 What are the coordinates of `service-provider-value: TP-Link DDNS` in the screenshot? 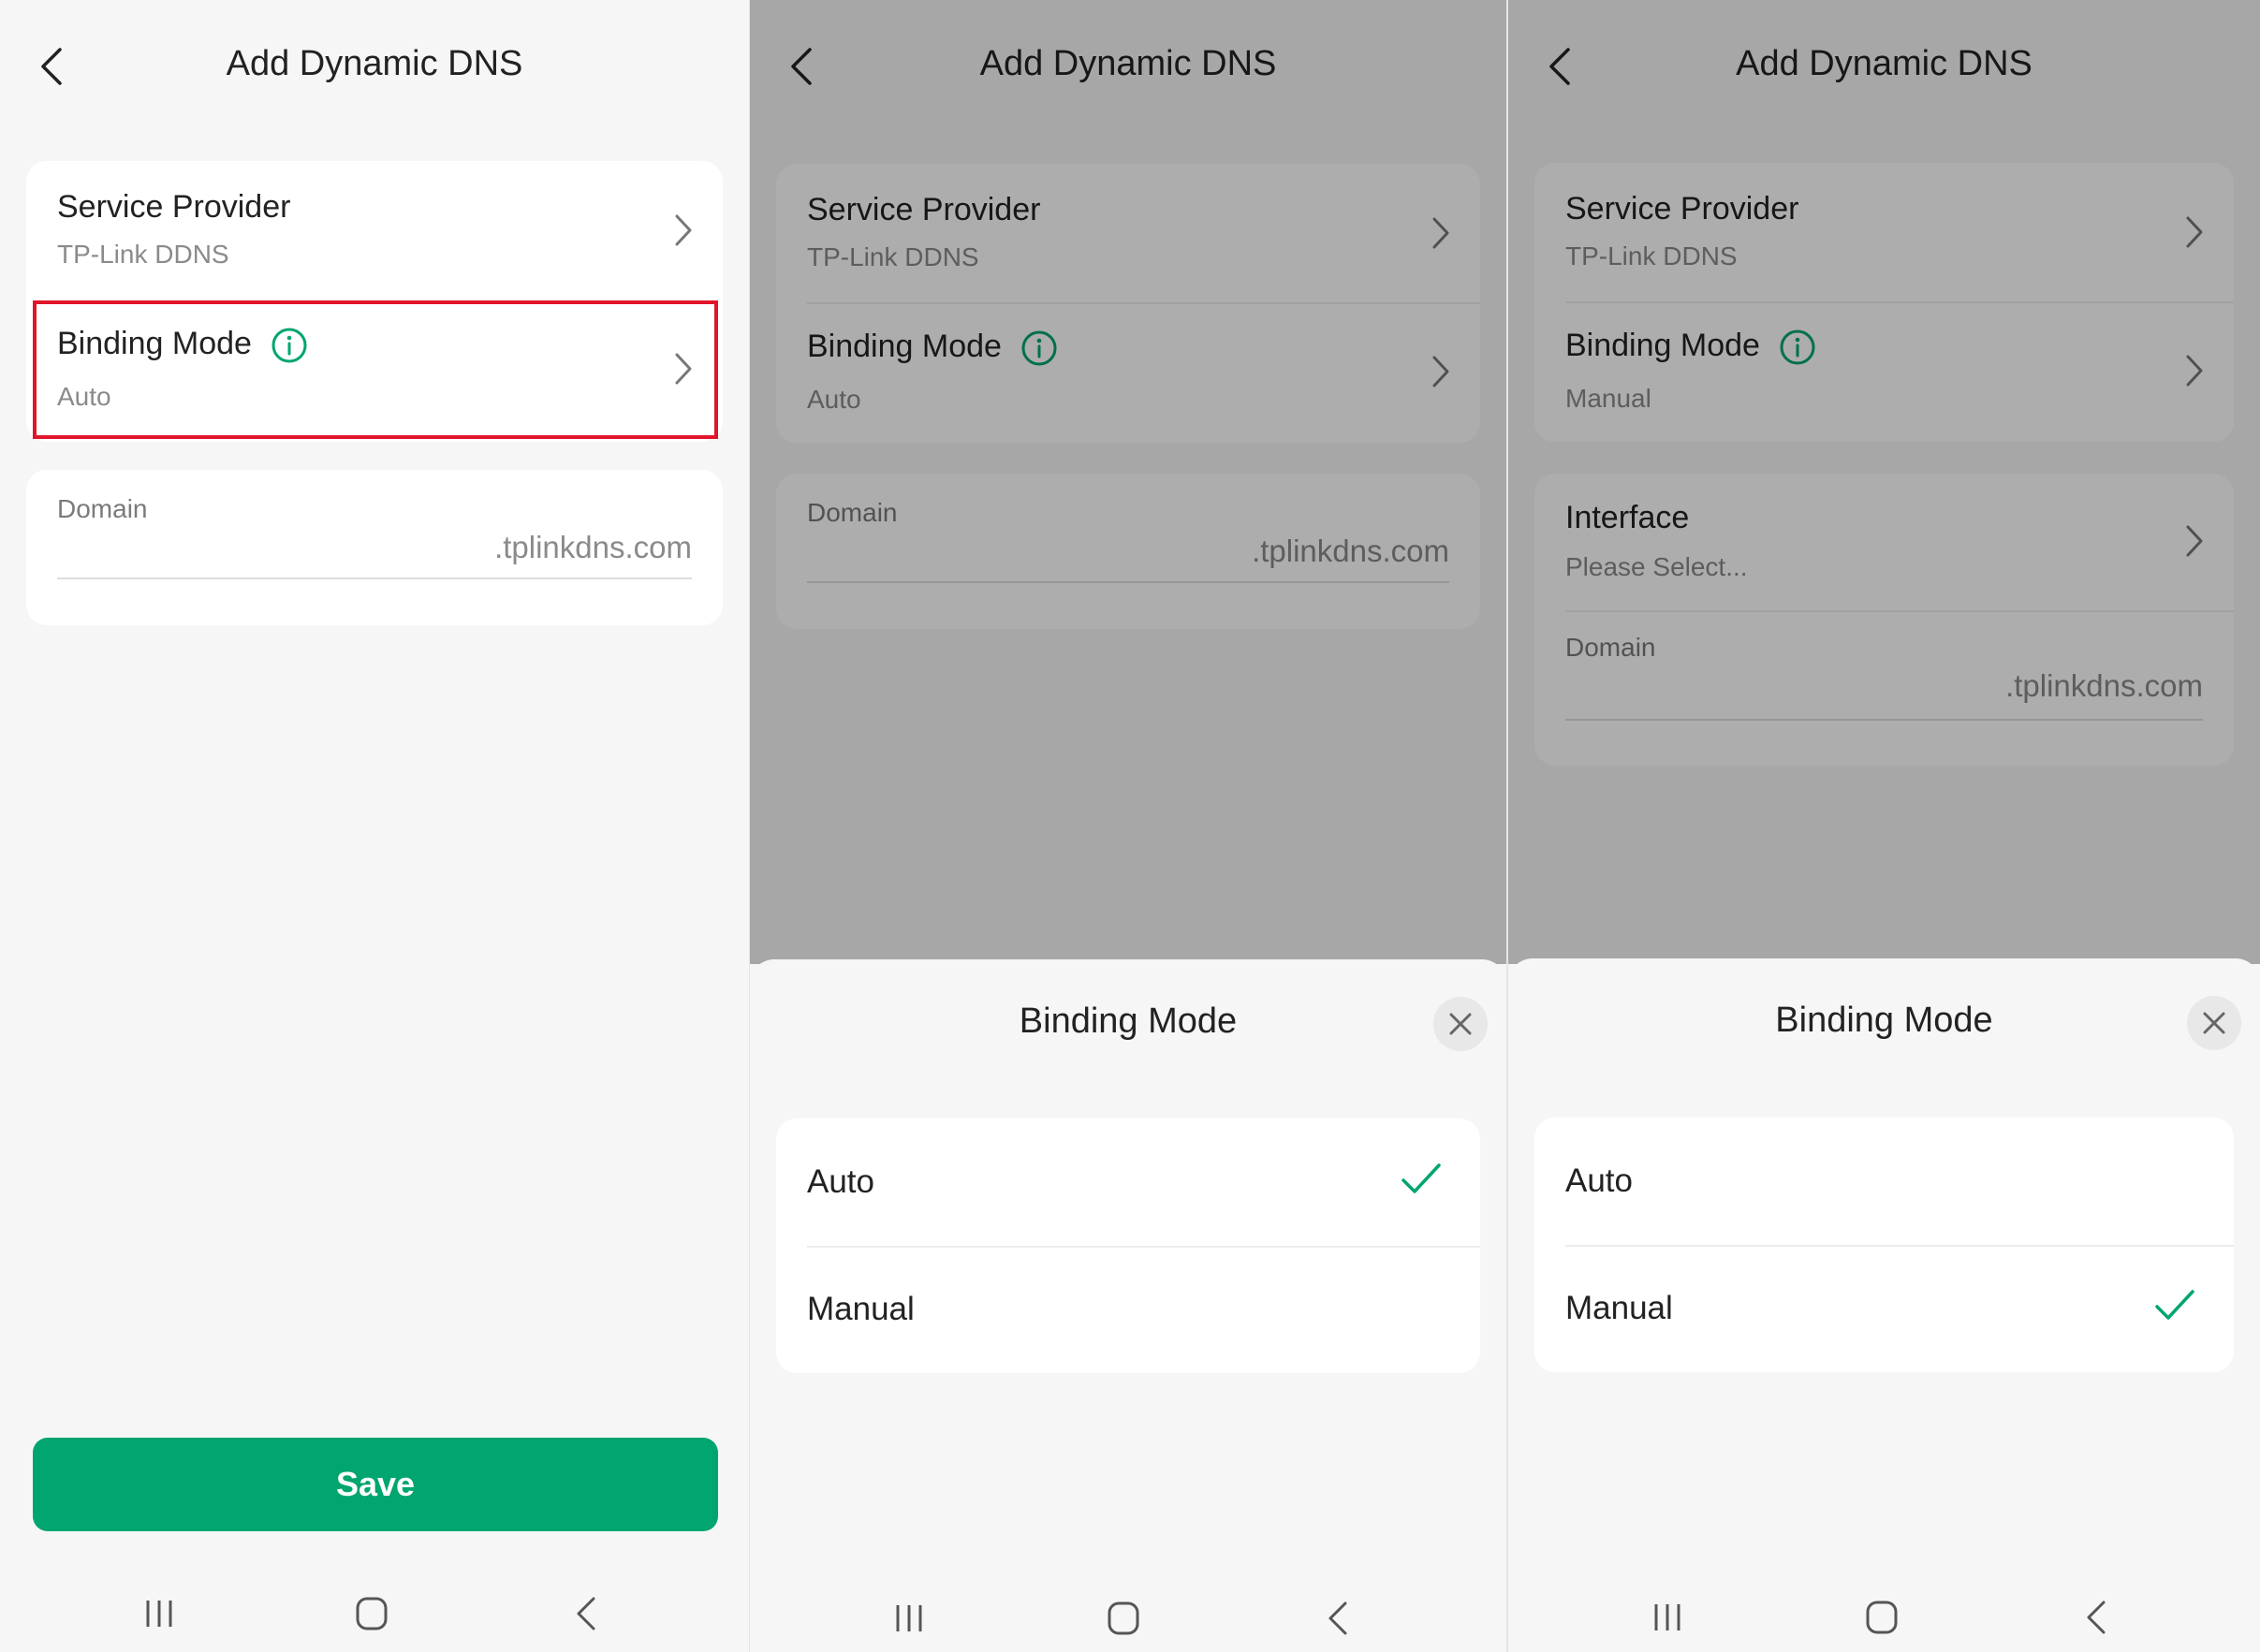 It's located at (143, 254).